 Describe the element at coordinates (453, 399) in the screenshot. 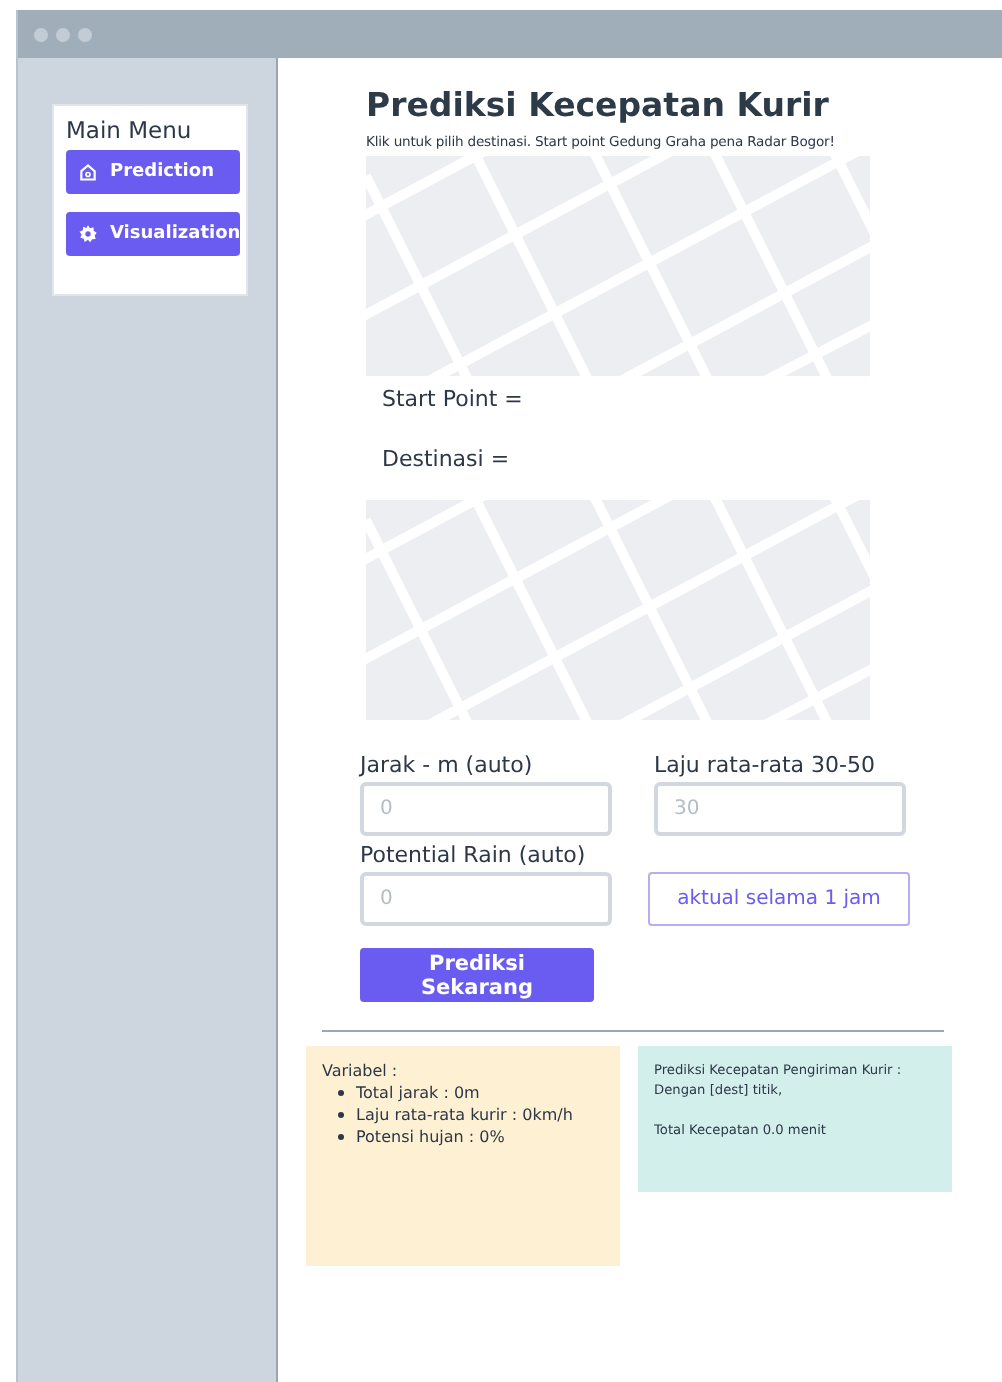

I see `start-point-label: Start Point =` at that location.